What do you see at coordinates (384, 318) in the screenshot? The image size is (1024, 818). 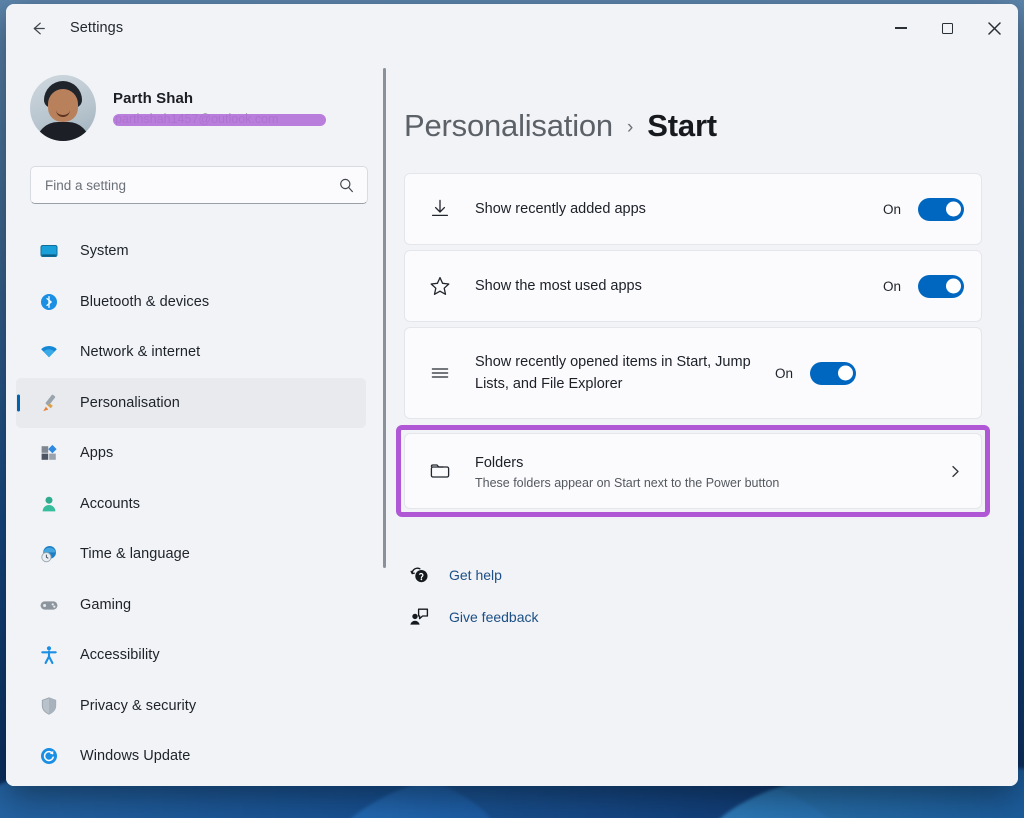 I see `sidebar-scrollbar` at bounding box center [384, 318].